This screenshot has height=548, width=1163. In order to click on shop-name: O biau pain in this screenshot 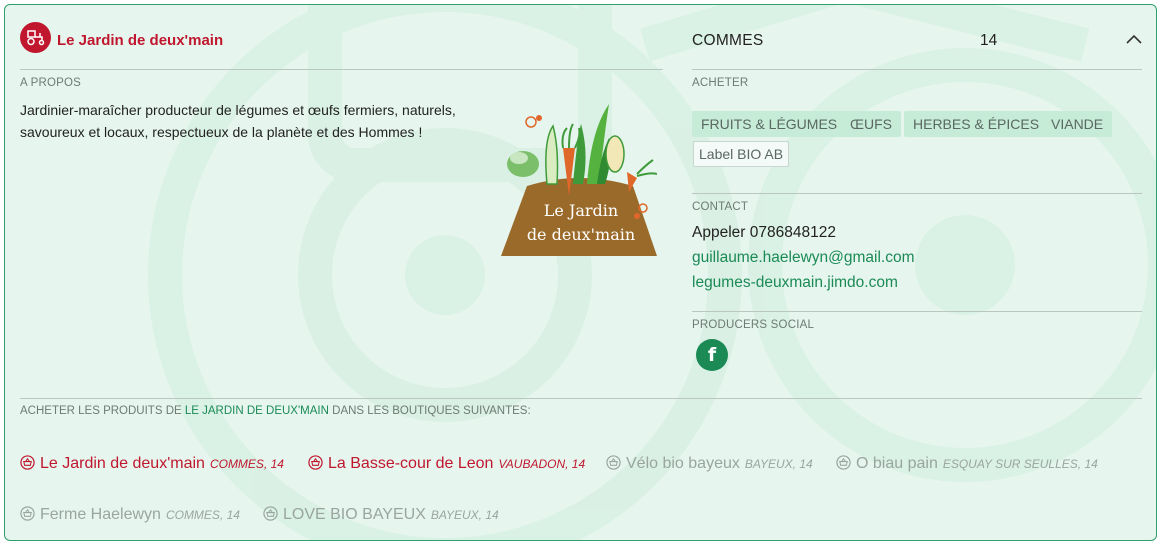, I will do `click(897, 463)`.